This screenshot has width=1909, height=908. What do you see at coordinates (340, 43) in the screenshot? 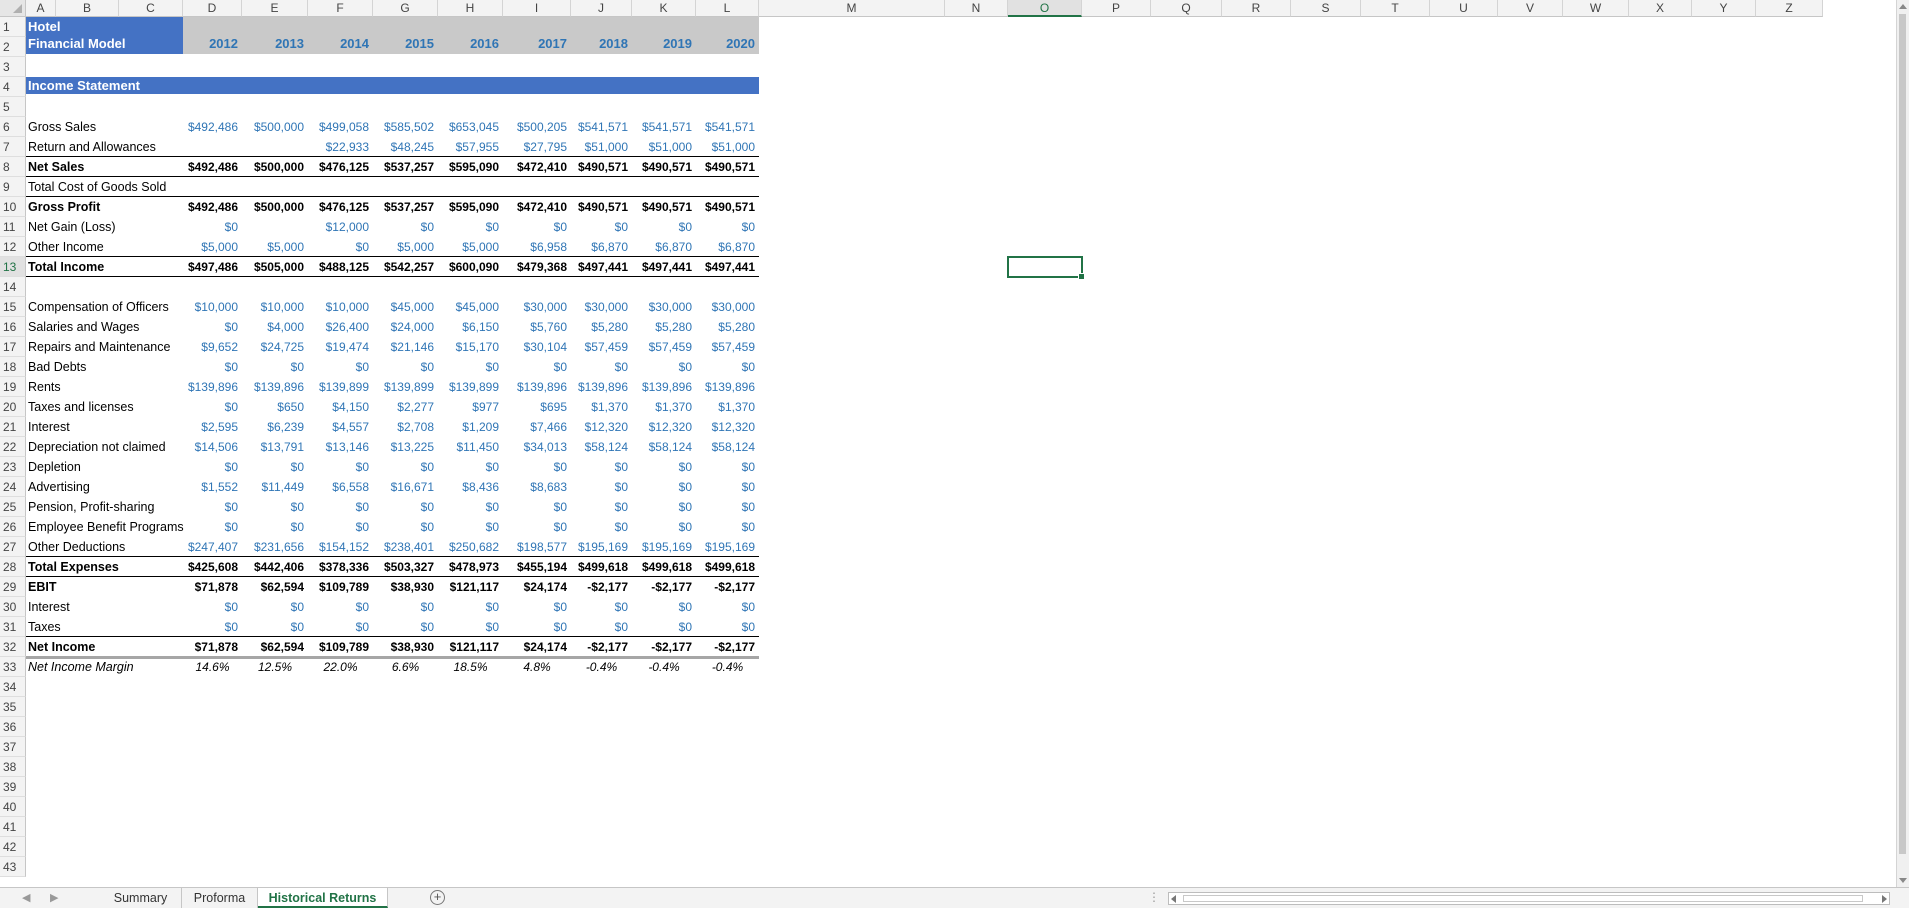
I see `year-header-2014: 2014` at bounding box center [340, 43].